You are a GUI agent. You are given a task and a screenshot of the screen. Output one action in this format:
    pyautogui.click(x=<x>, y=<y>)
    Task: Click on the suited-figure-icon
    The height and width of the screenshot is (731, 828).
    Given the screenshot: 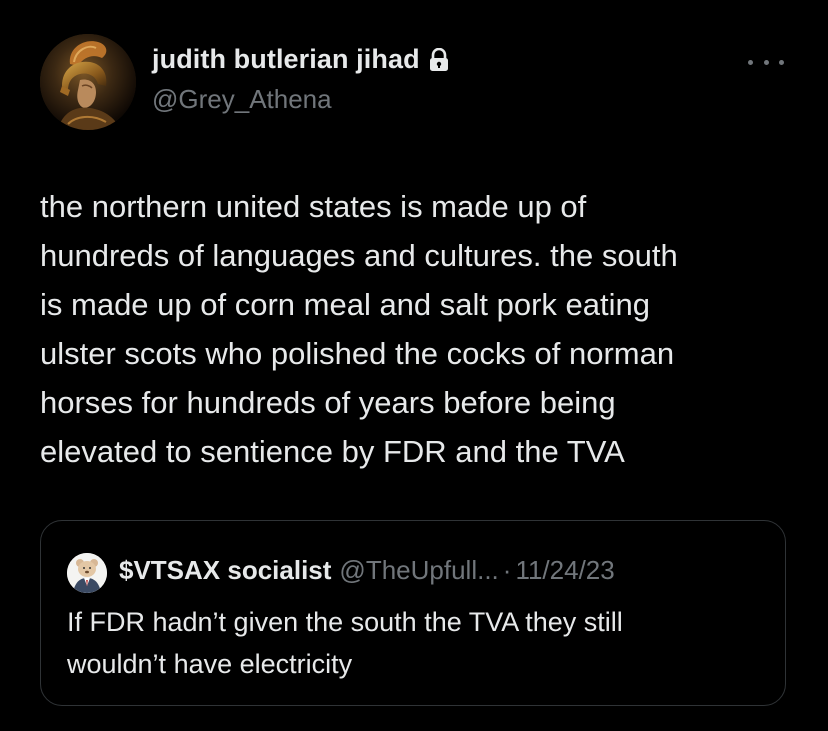 What is the action you would take?
    pyautogui.click(x=87, y=573)
    